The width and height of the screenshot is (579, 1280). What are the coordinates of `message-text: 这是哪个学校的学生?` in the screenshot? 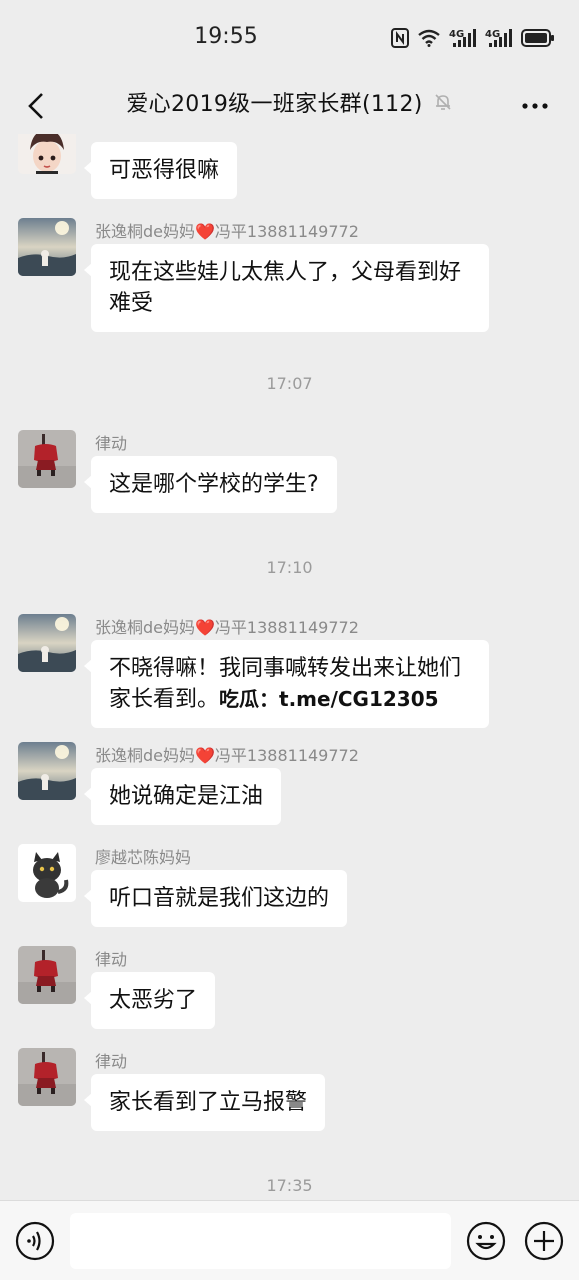 It's located at (214, 484).